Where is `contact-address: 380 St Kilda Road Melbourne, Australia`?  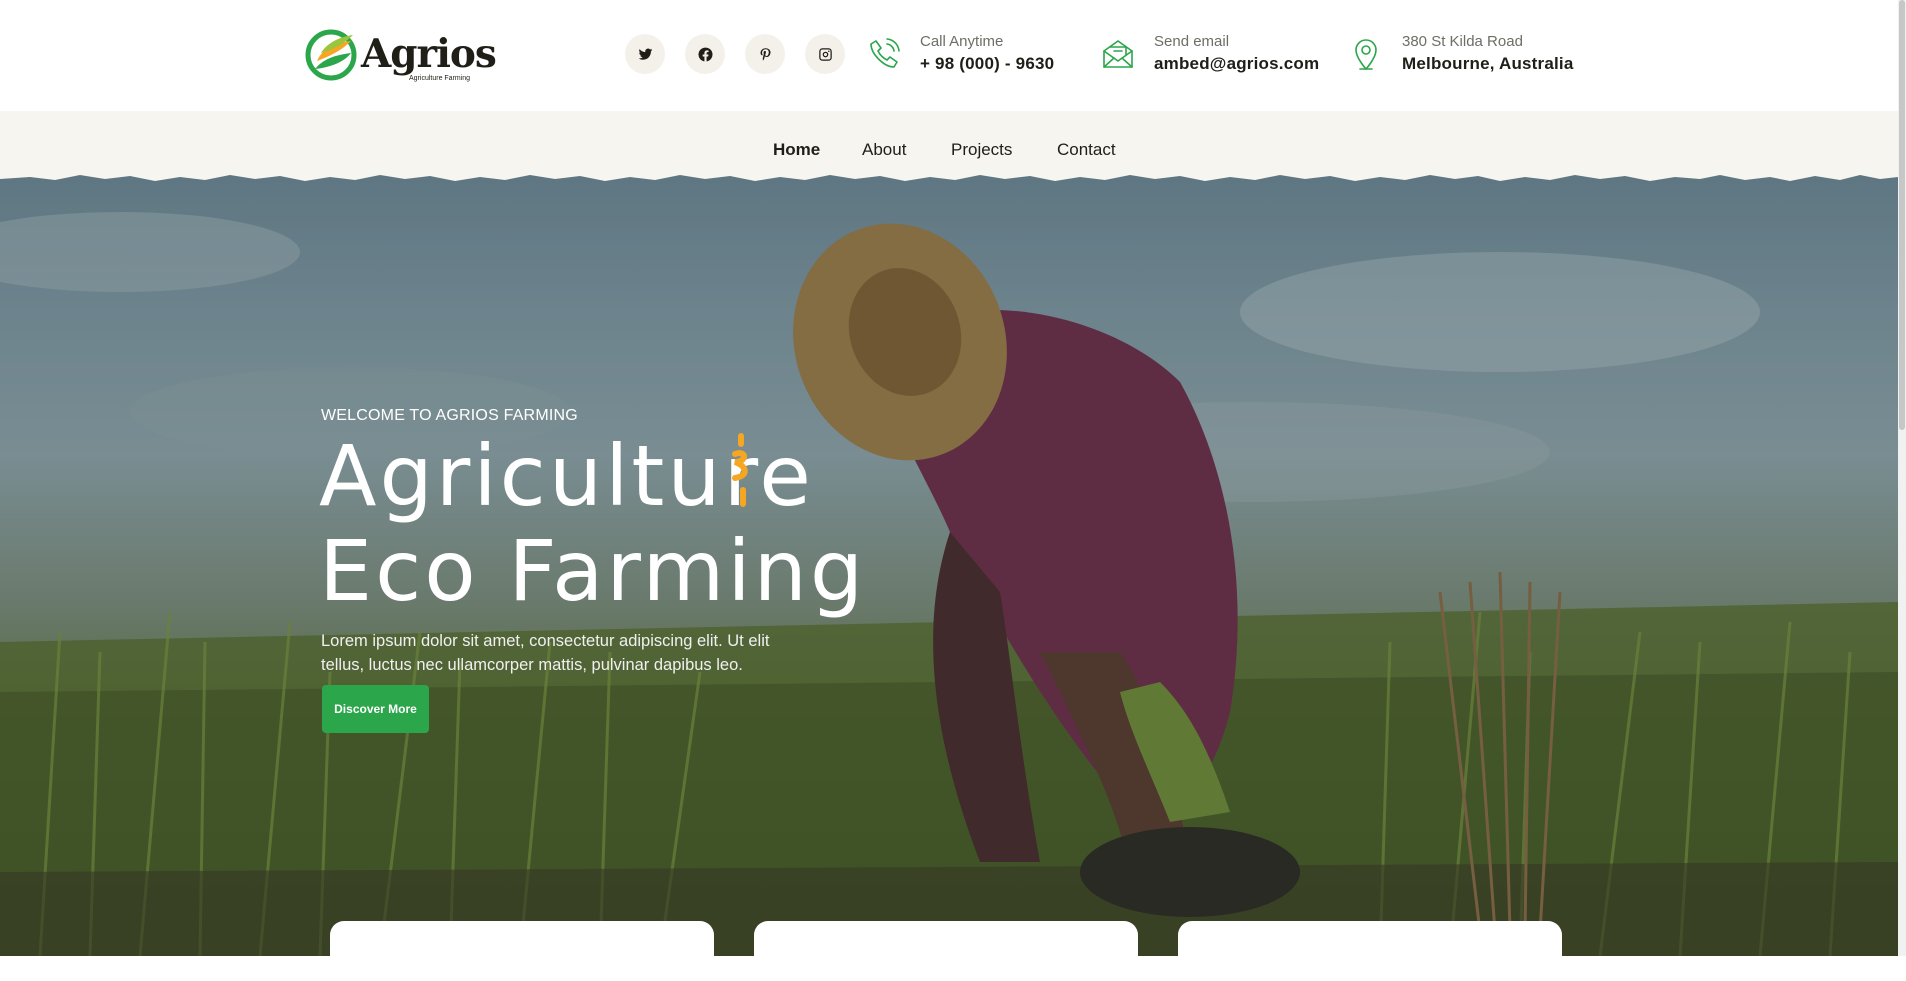
contact-address: 380 St Kilda Road Melbourne, Australia is located at coordinates (1461, 54).